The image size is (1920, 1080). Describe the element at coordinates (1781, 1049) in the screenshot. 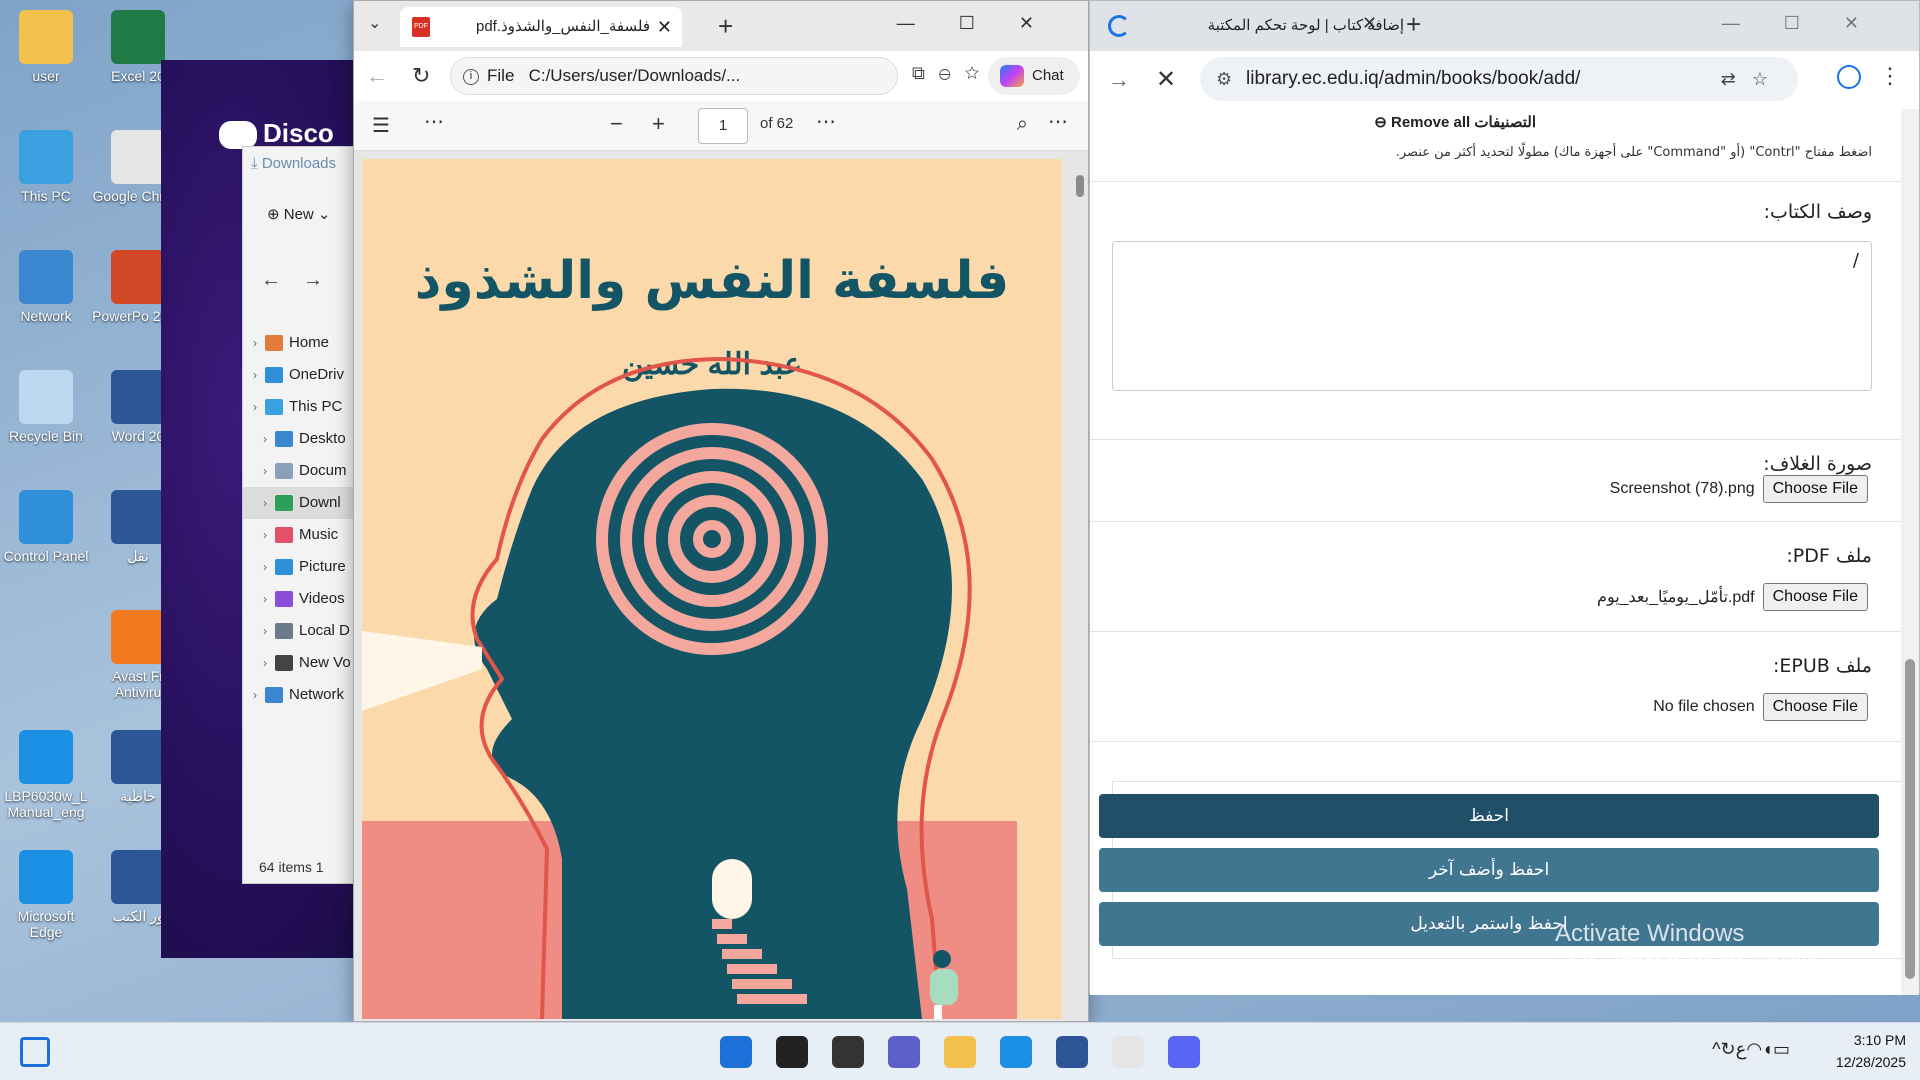

I see `battery-icon: ▭` at that location.